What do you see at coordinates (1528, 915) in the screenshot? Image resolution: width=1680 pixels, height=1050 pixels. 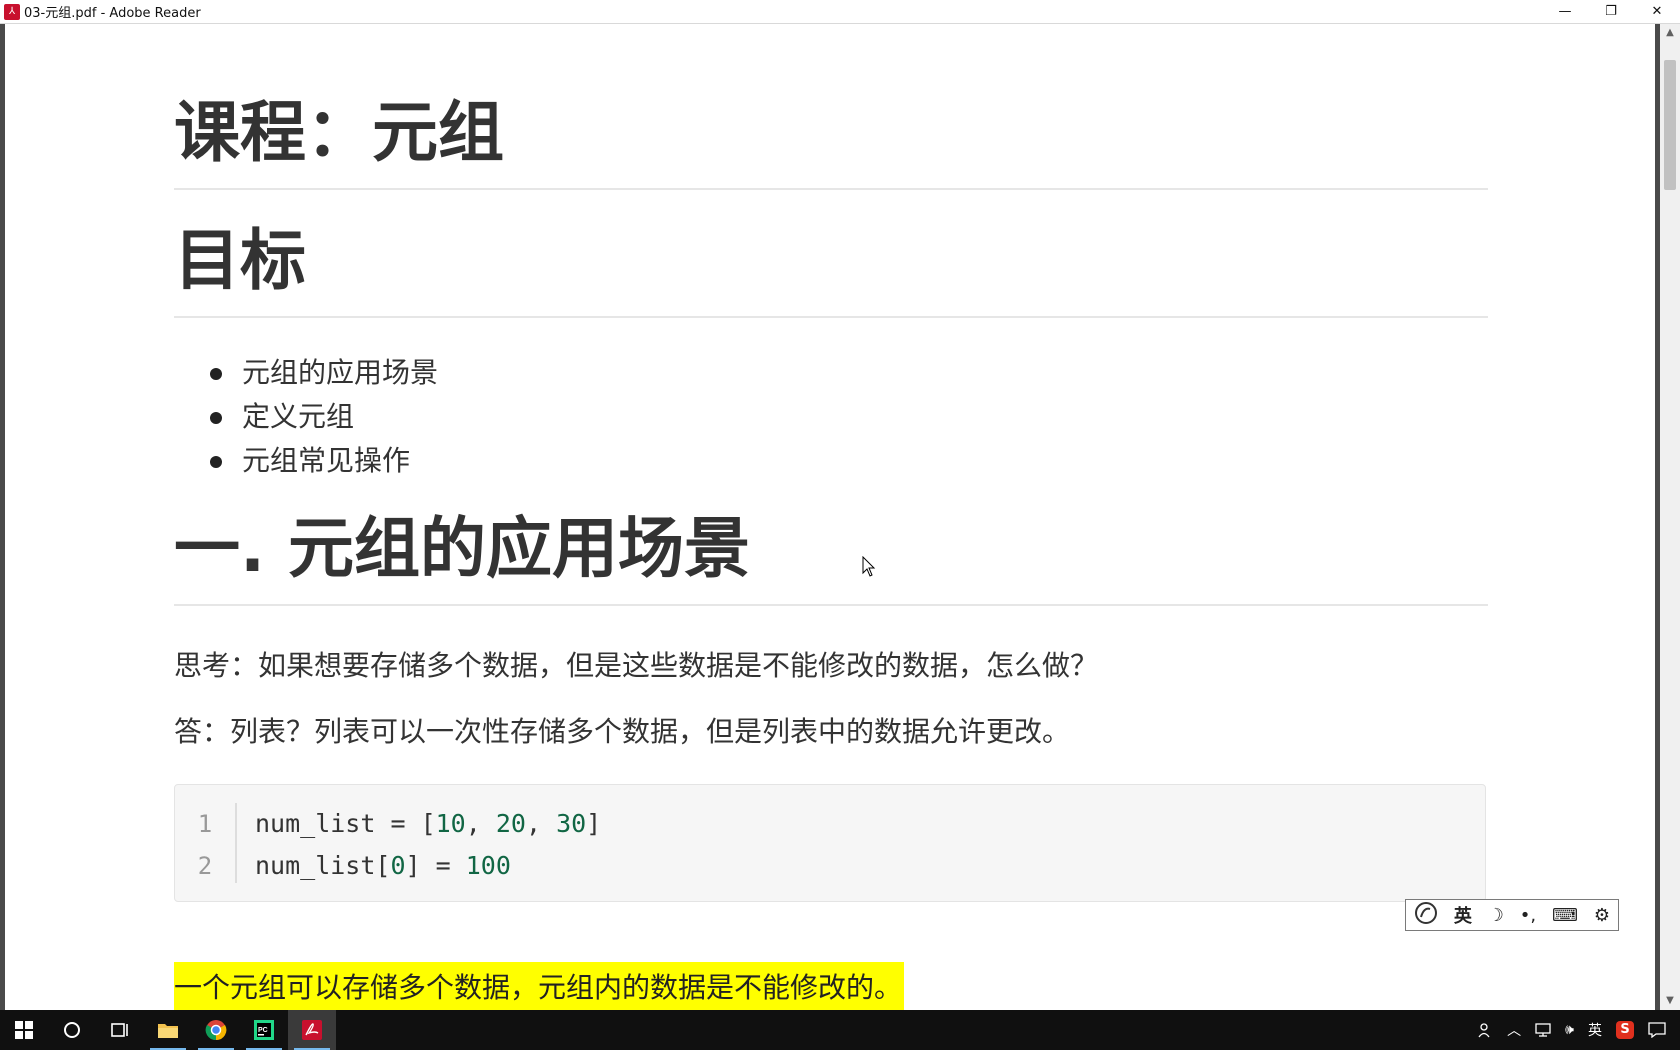 I see `punctuation-icon: •,` at bounding box center [1528, 915].